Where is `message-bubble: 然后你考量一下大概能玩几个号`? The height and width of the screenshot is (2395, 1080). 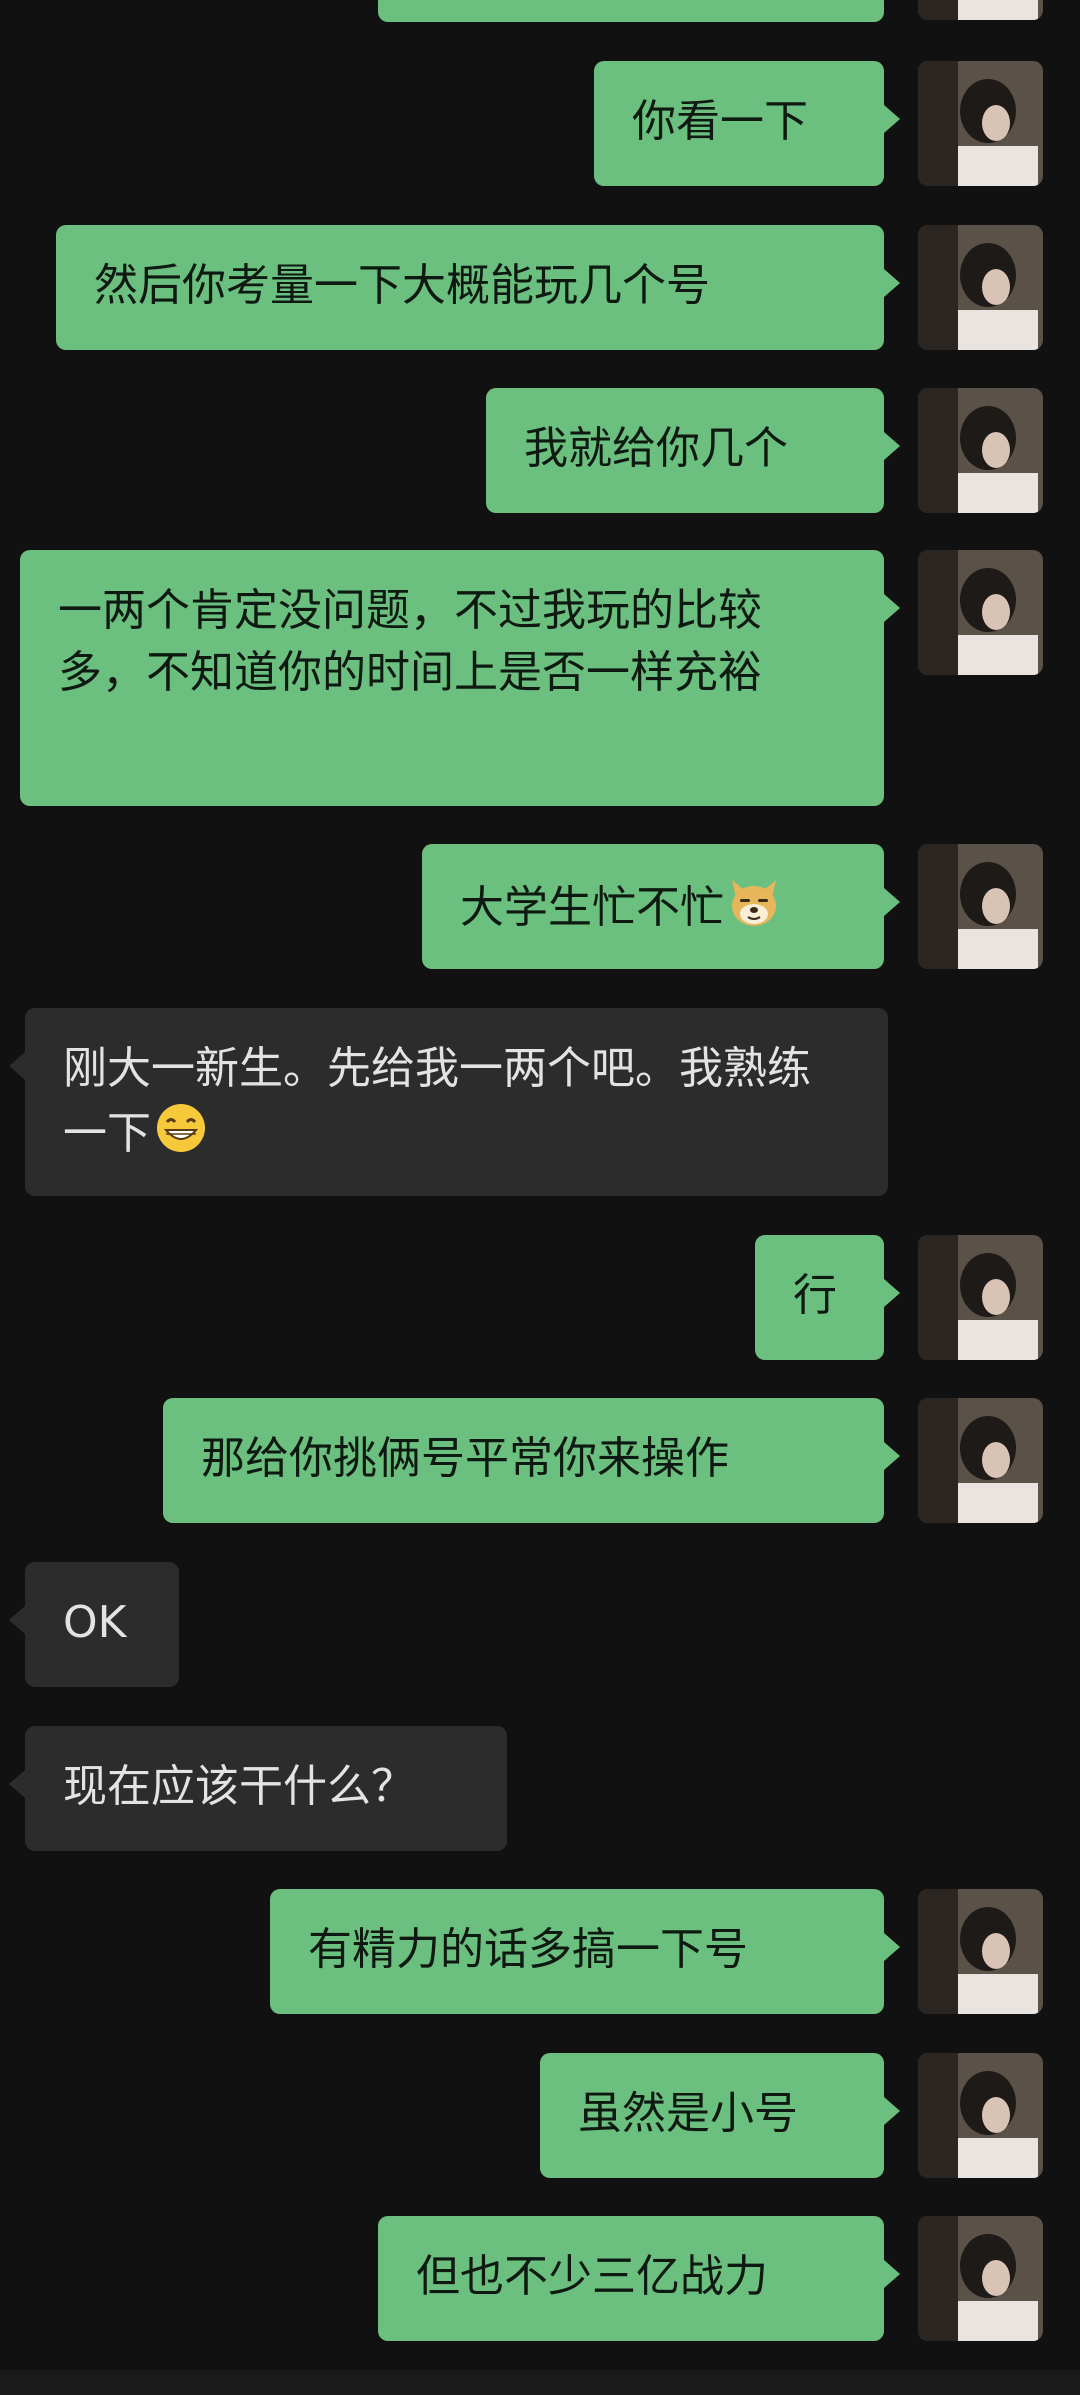 message-bubble: 然后你考量一下大概能玩几个号 is located at coordinates (478, 287).